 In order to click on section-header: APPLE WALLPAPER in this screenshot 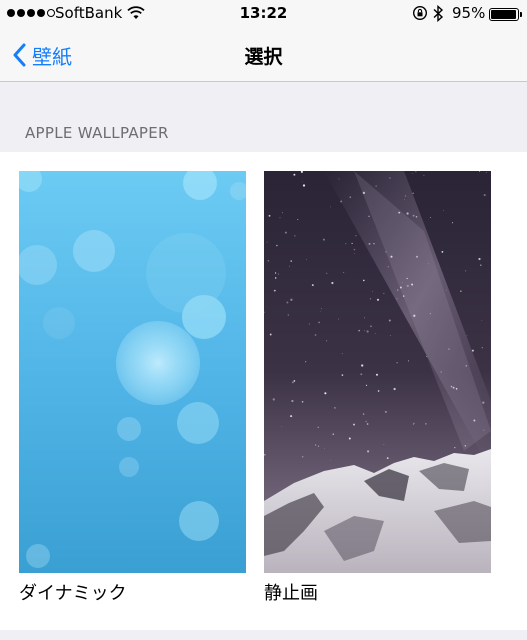, I will do `click(97, 133)`.